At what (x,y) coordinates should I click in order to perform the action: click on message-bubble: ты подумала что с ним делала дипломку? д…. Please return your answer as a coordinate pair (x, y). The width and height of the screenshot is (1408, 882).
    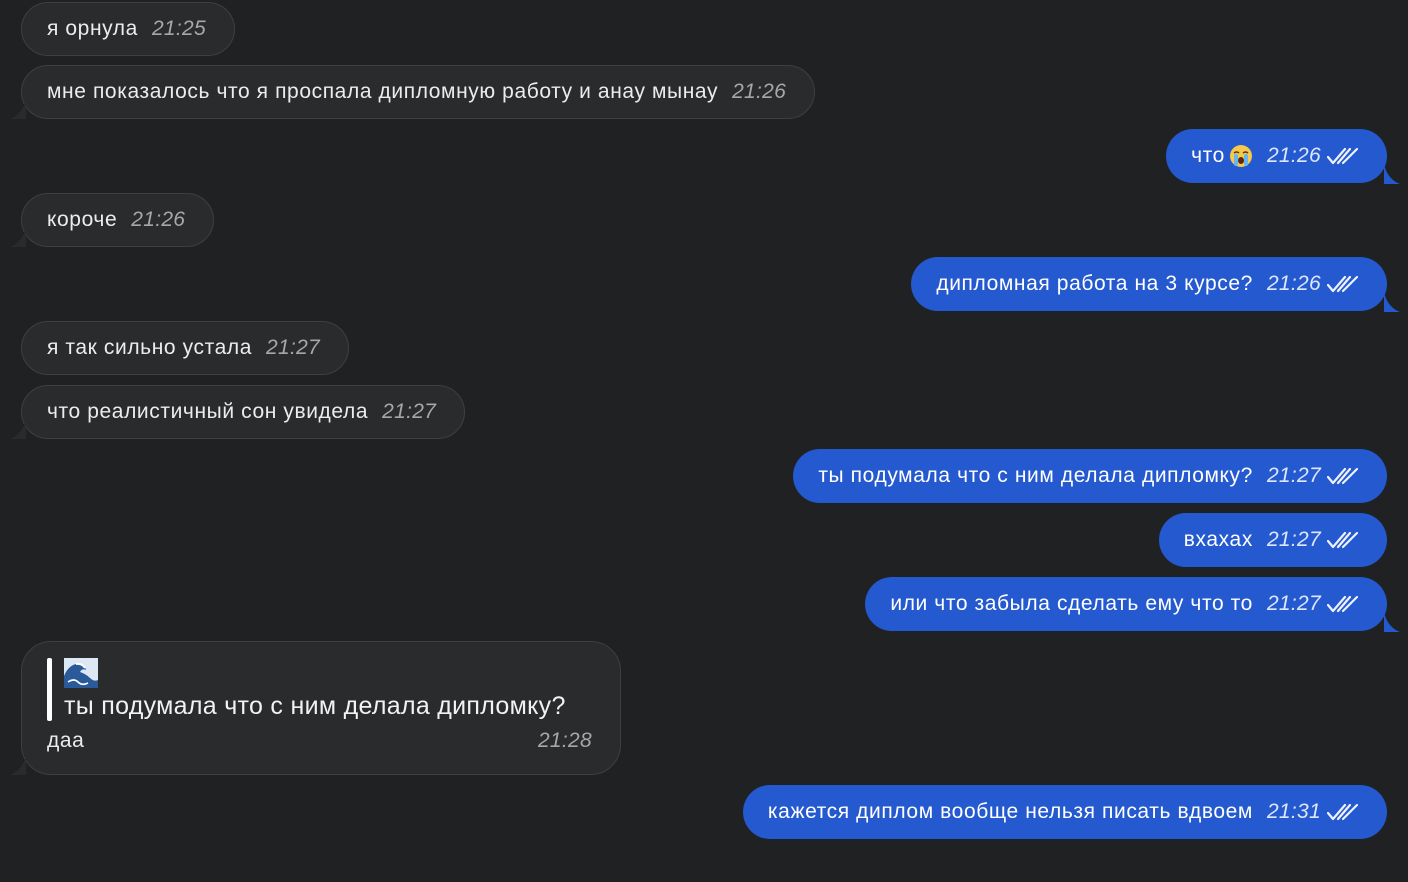
    Looking at the image, I should click on (315, 708).